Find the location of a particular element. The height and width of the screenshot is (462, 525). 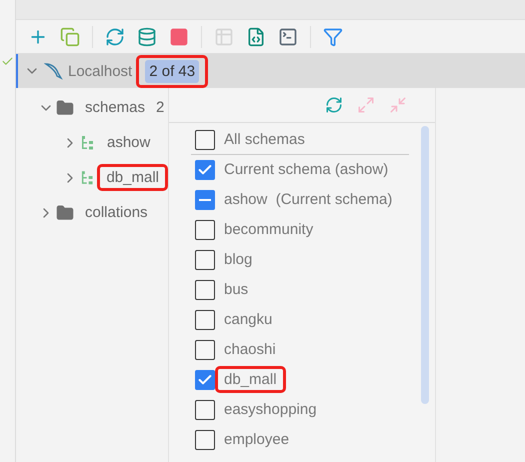

schema-option-label: easyshopping is located at coordinates (270, 409).